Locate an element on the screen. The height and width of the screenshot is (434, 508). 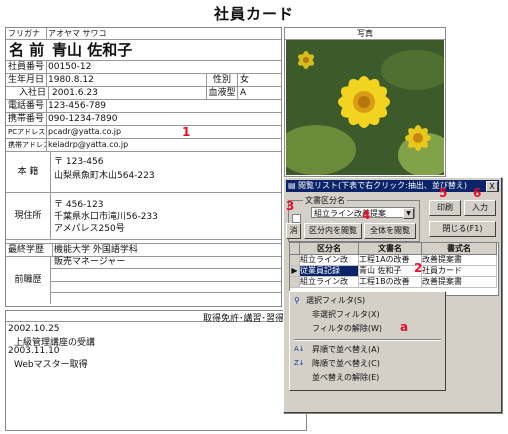
pc-address-label: PCアドレス is located at coordinates (27, 132).